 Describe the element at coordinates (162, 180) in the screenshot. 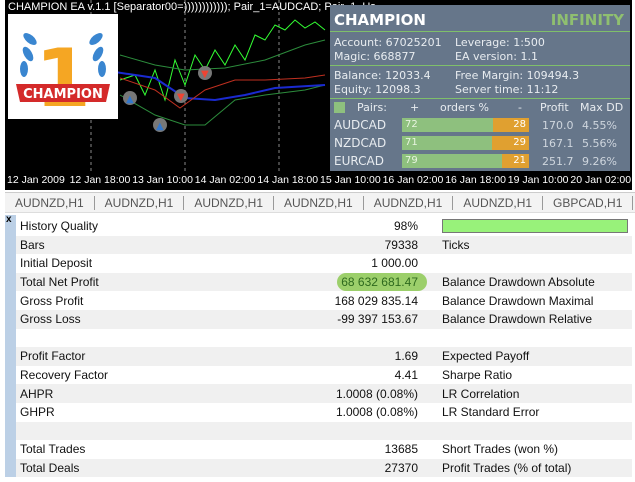

I see `time-tick: 13 Jan 10:00` at that location.